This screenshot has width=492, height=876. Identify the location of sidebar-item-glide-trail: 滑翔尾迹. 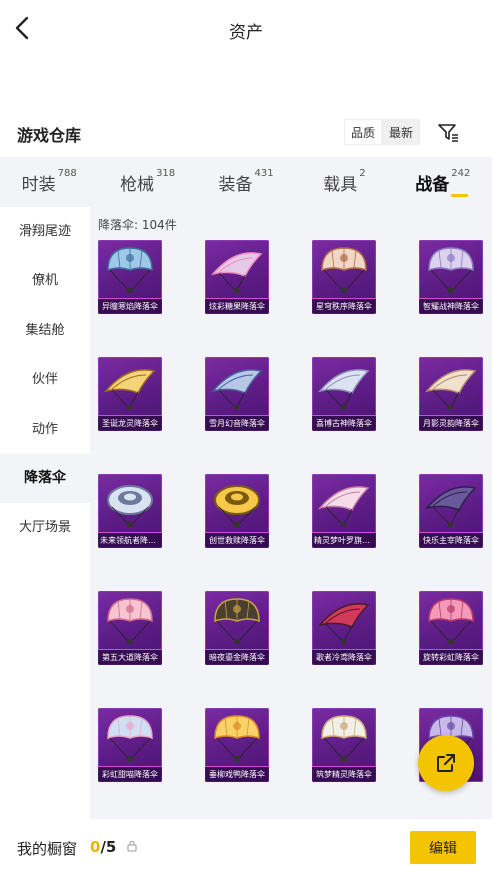
(45, 231).